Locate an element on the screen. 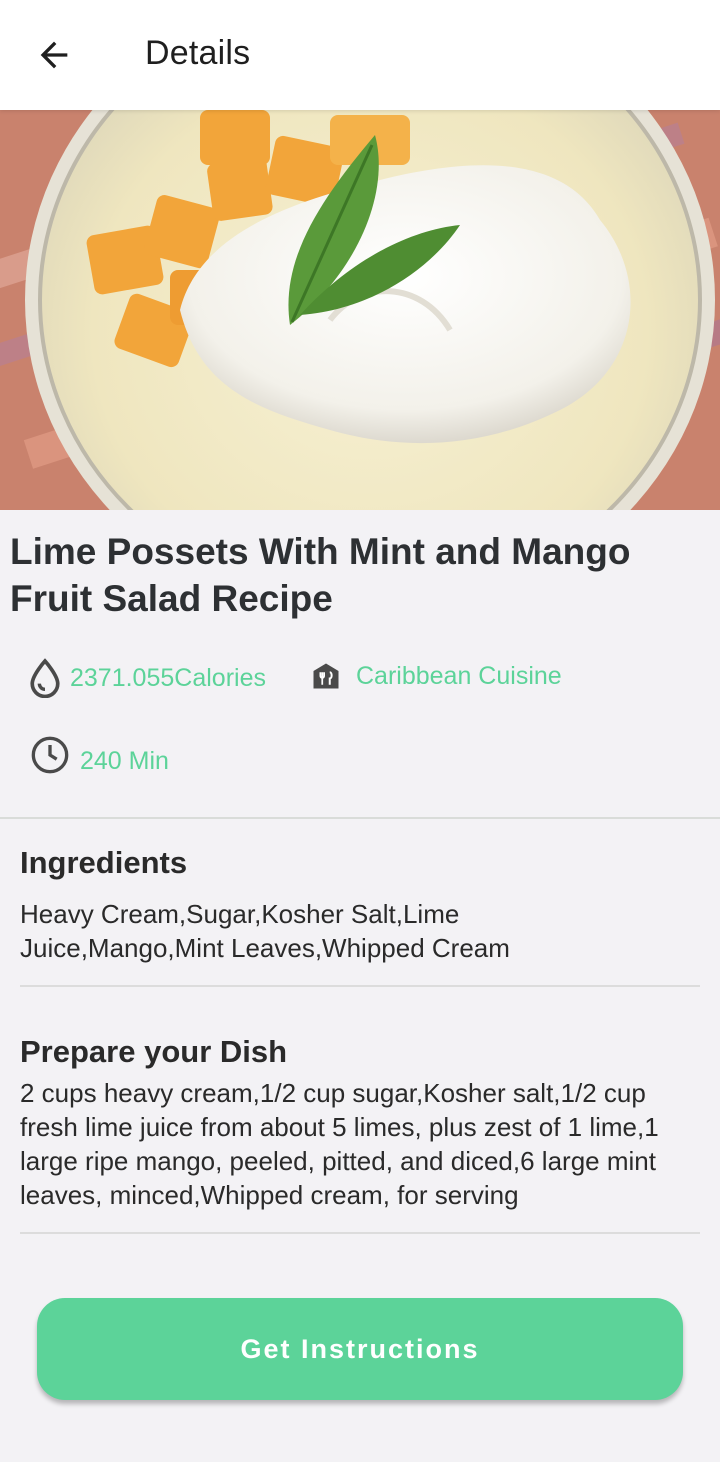 The image size is (720, 1462). time-text: 240 Min is located at coordinates (124, 761).